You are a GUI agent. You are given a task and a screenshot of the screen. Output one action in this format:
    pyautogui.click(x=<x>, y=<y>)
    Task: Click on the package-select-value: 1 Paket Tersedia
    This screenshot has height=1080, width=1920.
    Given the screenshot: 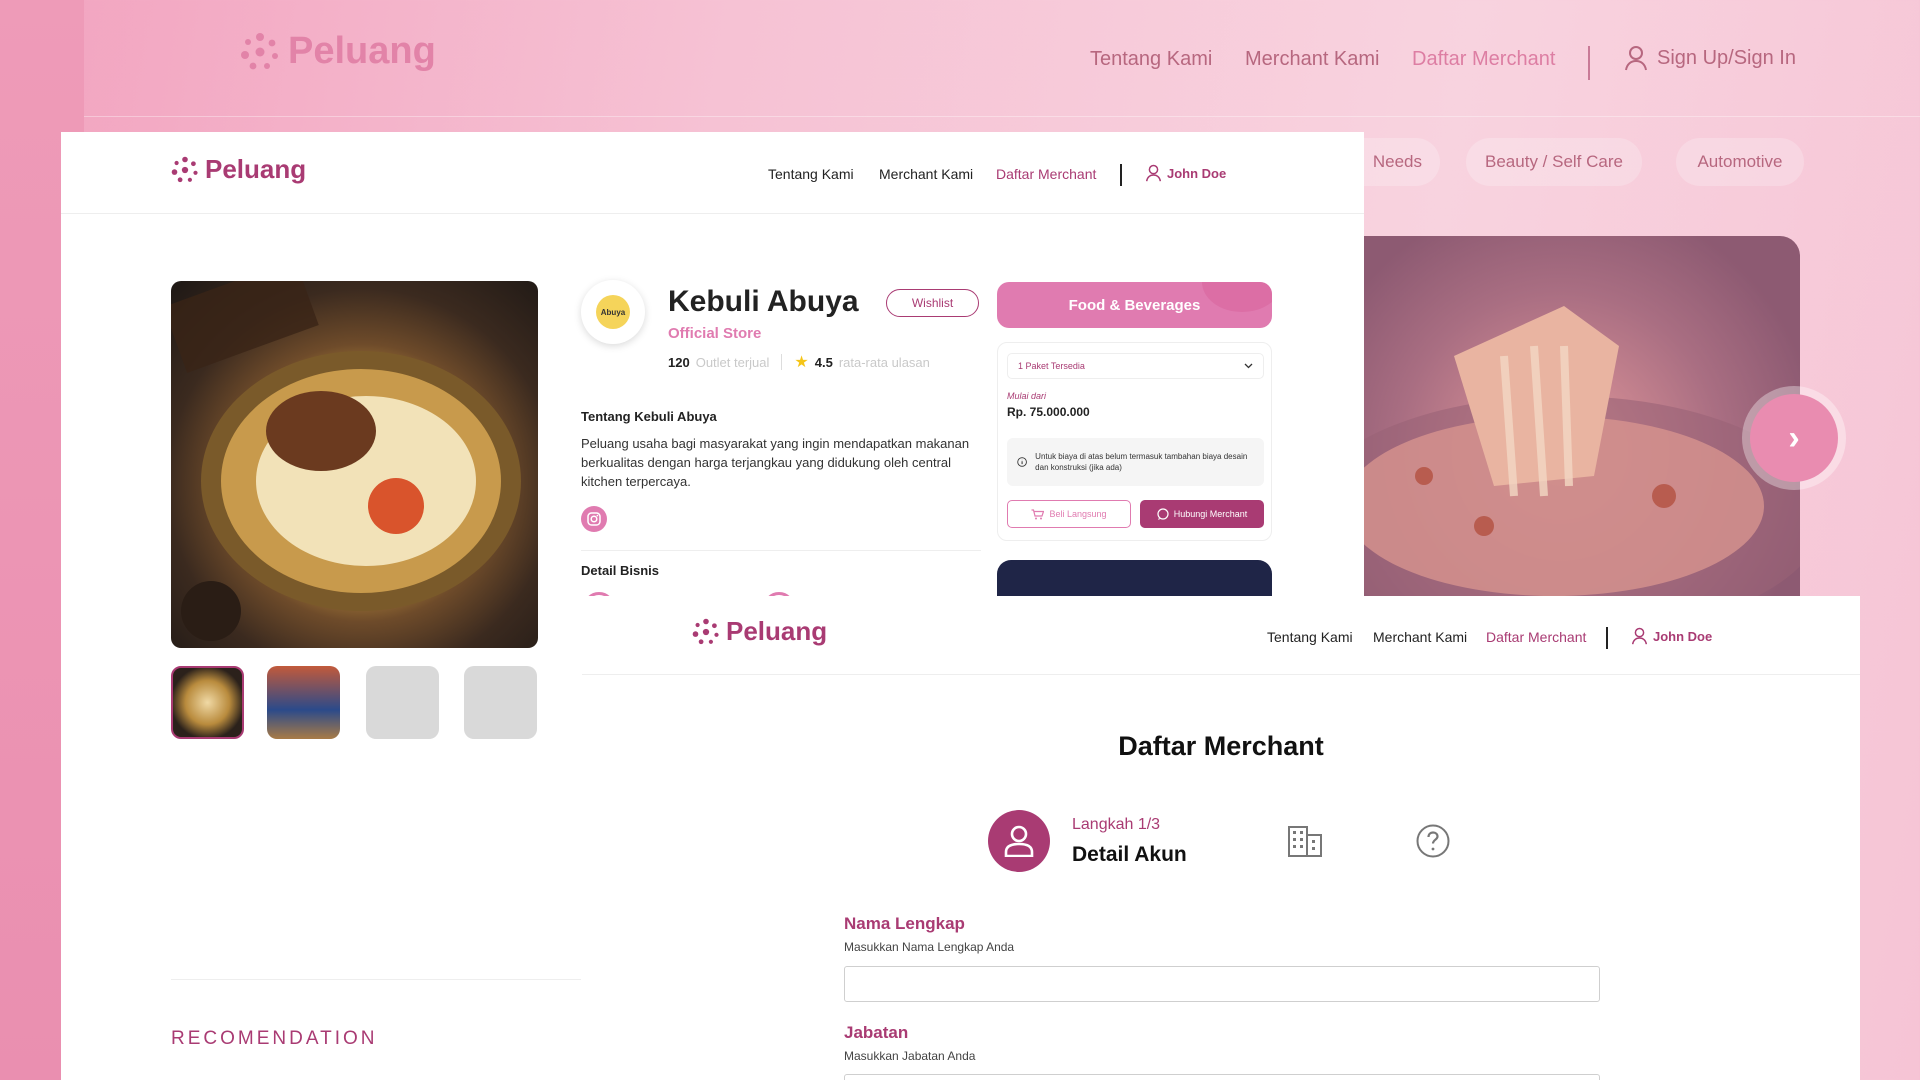 What is the action you would take?
    pyautogui.click(x=1051, y=366)
    